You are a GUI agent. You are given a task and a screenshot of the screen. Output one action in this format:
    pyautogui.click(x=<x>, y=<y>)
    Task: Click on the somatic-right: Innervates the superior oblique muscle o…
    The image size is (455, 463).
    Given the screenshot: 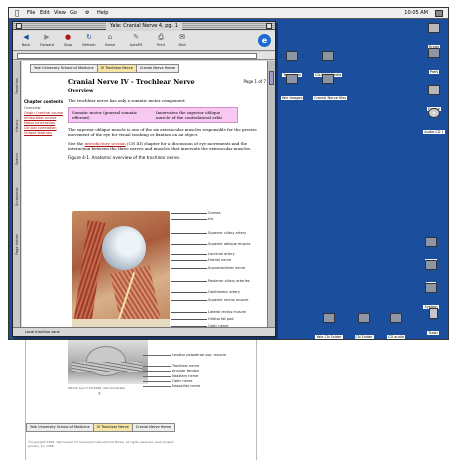 What is the action you would take?
    pyautogui.click(x=189, y=115)
    